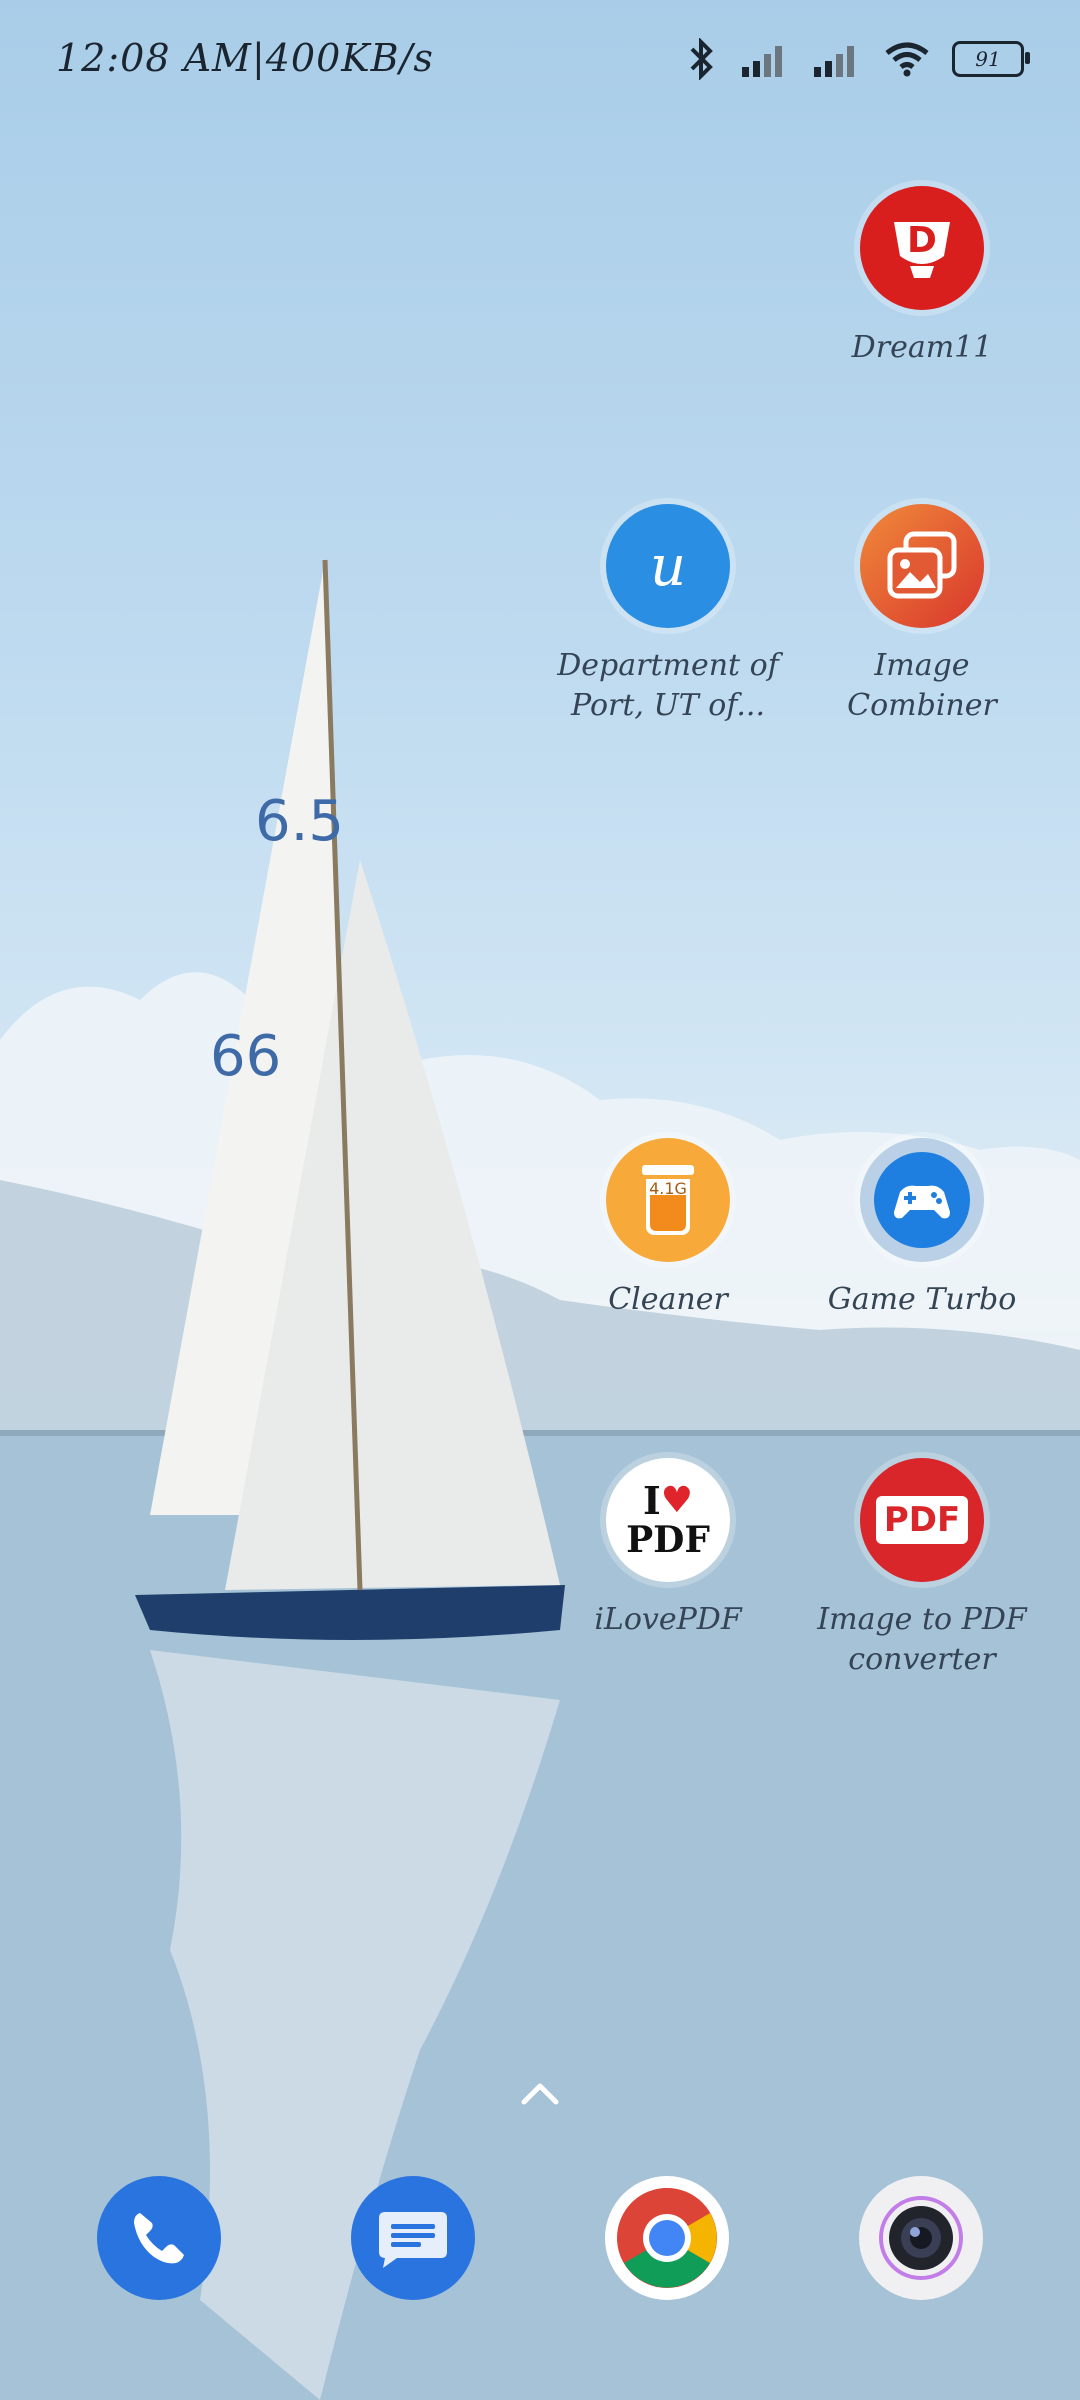 The image size is (1080, 2400). I want to click on app-ilovepdf: I ♥ PDF iLovePDF, so click(668, 1549).